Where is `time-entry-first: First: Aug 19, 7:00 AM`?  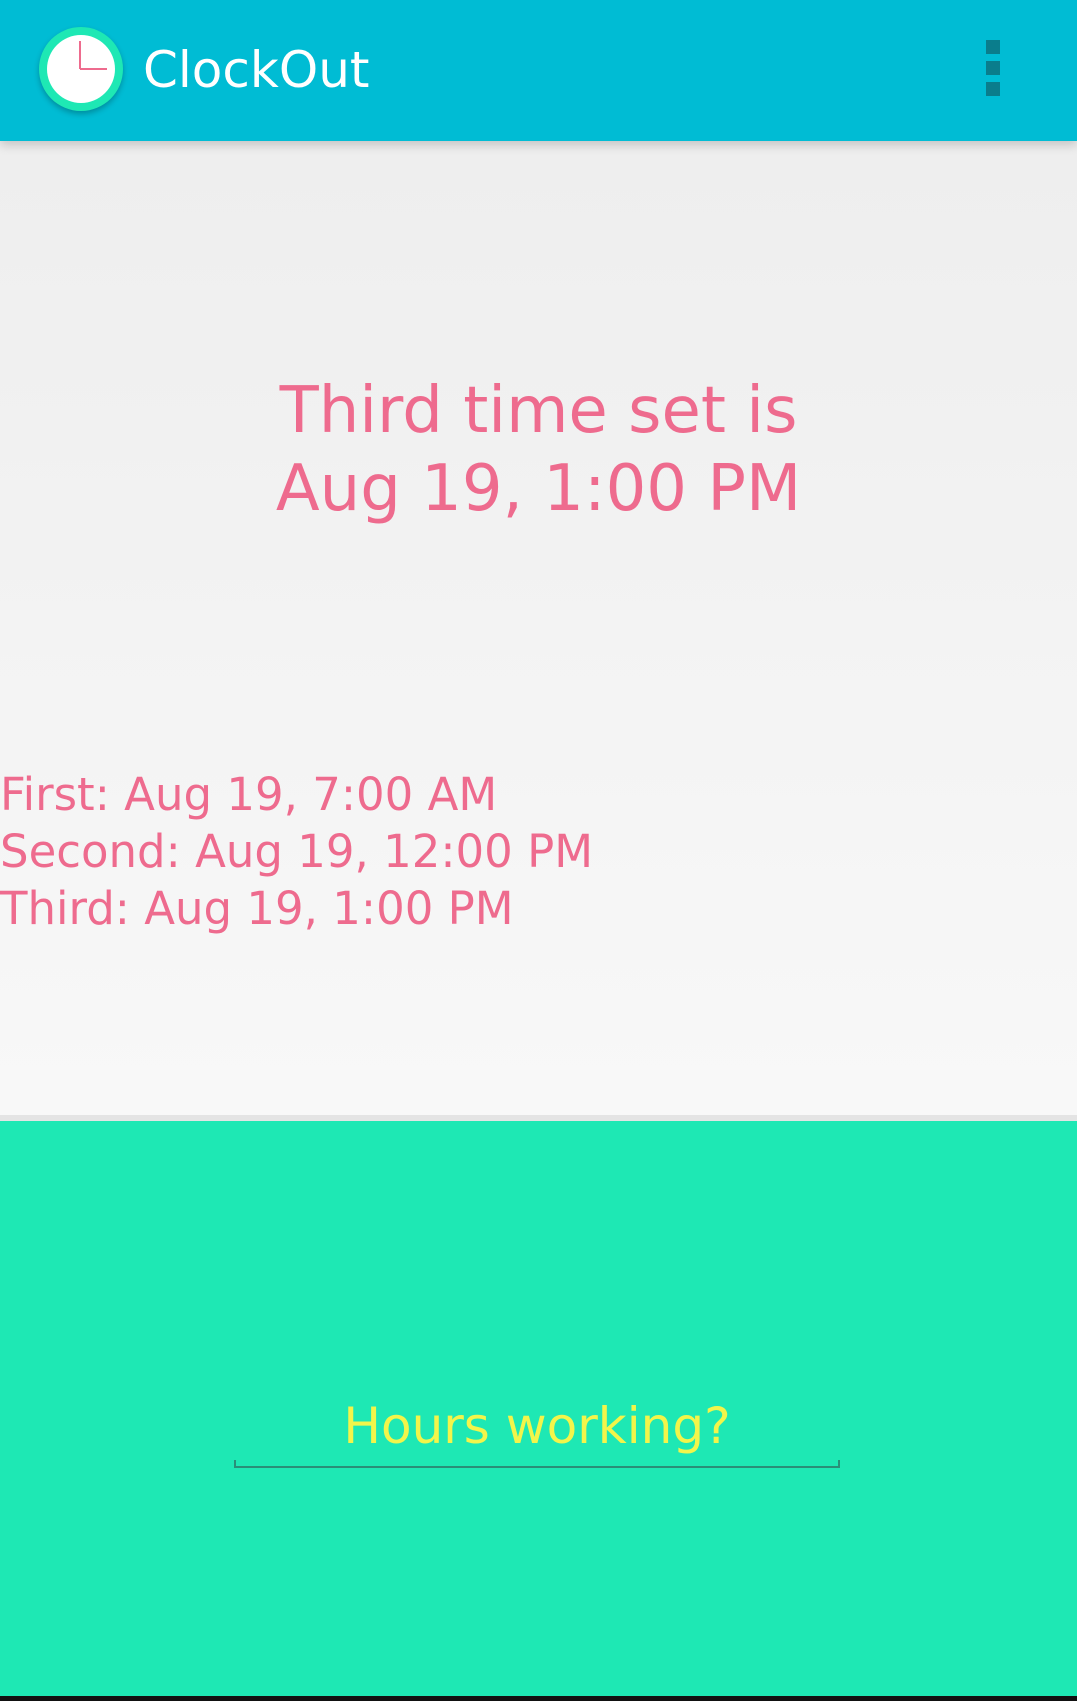
time-entry-first: First: Aug 19, 7:00 AM is located at coordinates (249, 794).